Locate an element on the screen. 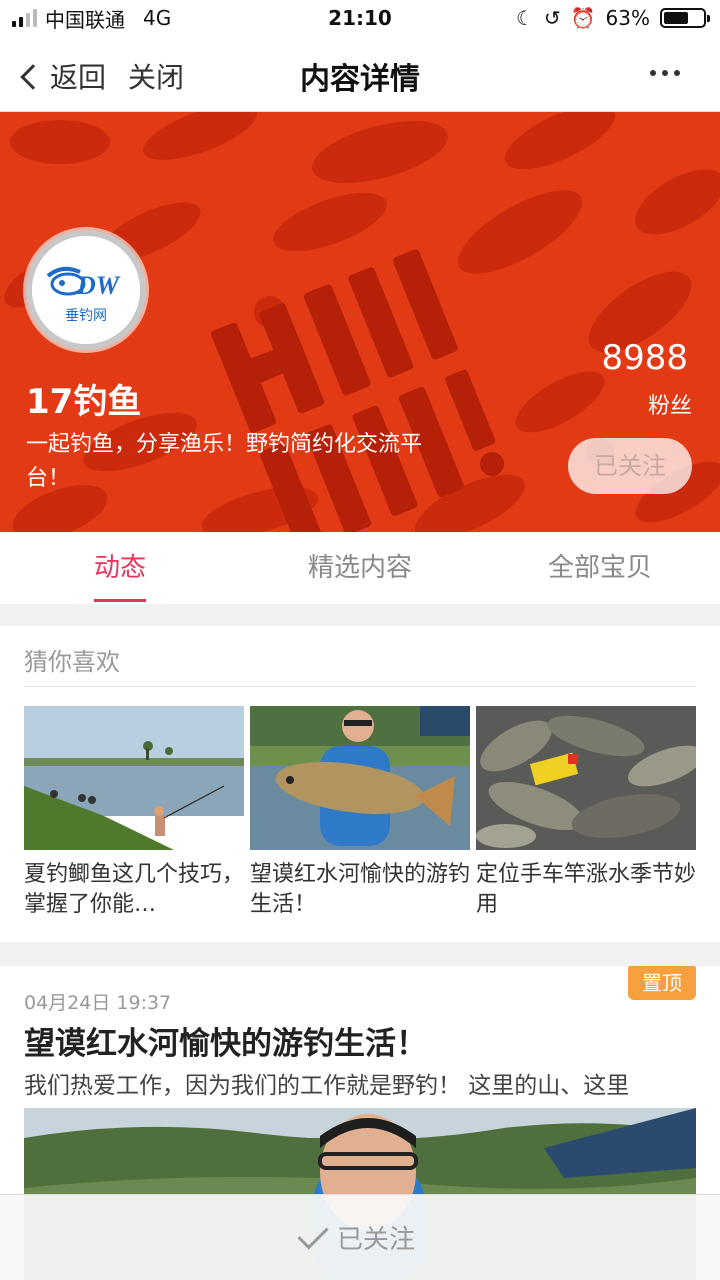 The width and height of the screenshot is (720, 1280). page-title: 内容详情 is located at coordinates (360, 79).